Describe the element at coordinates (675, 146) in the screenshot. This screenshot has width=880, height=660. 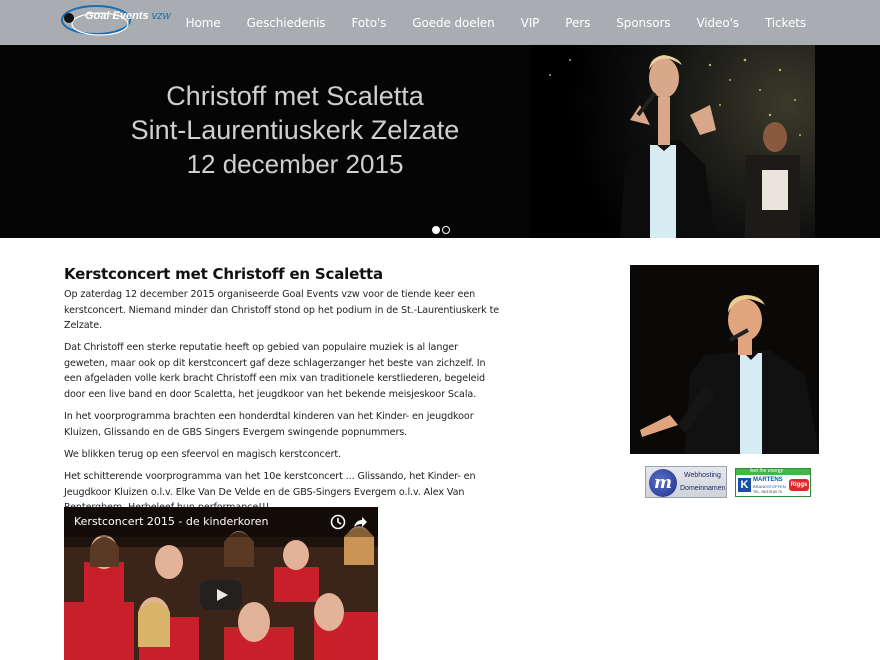
I see `singer-illustration-icon` at that location.